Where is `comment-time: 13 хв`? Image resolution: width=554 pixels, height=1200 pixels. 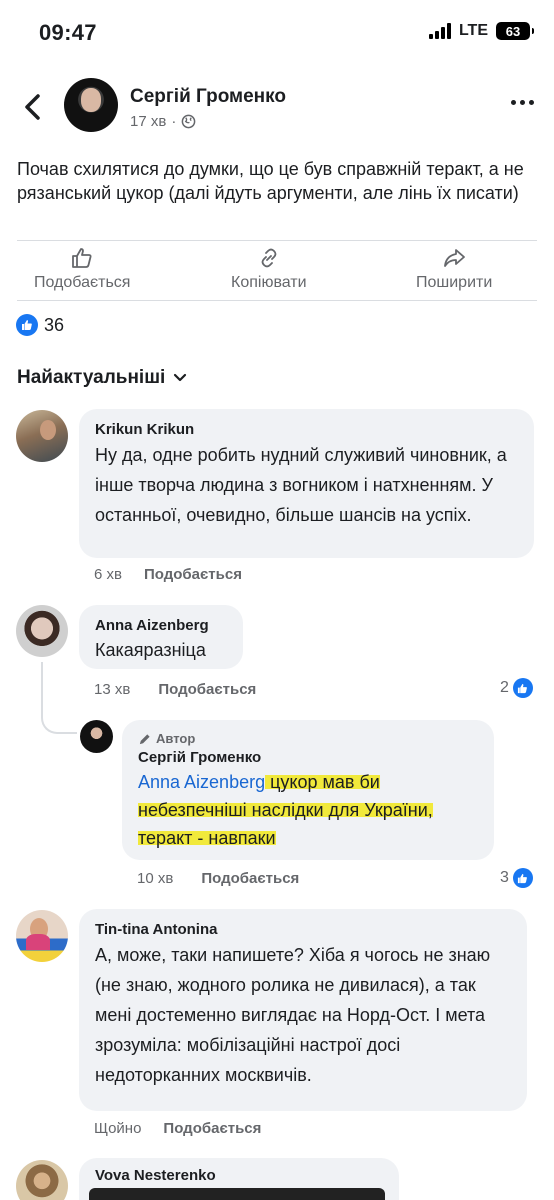
comment-time: 13 хв is located at coordinates (112, 689).